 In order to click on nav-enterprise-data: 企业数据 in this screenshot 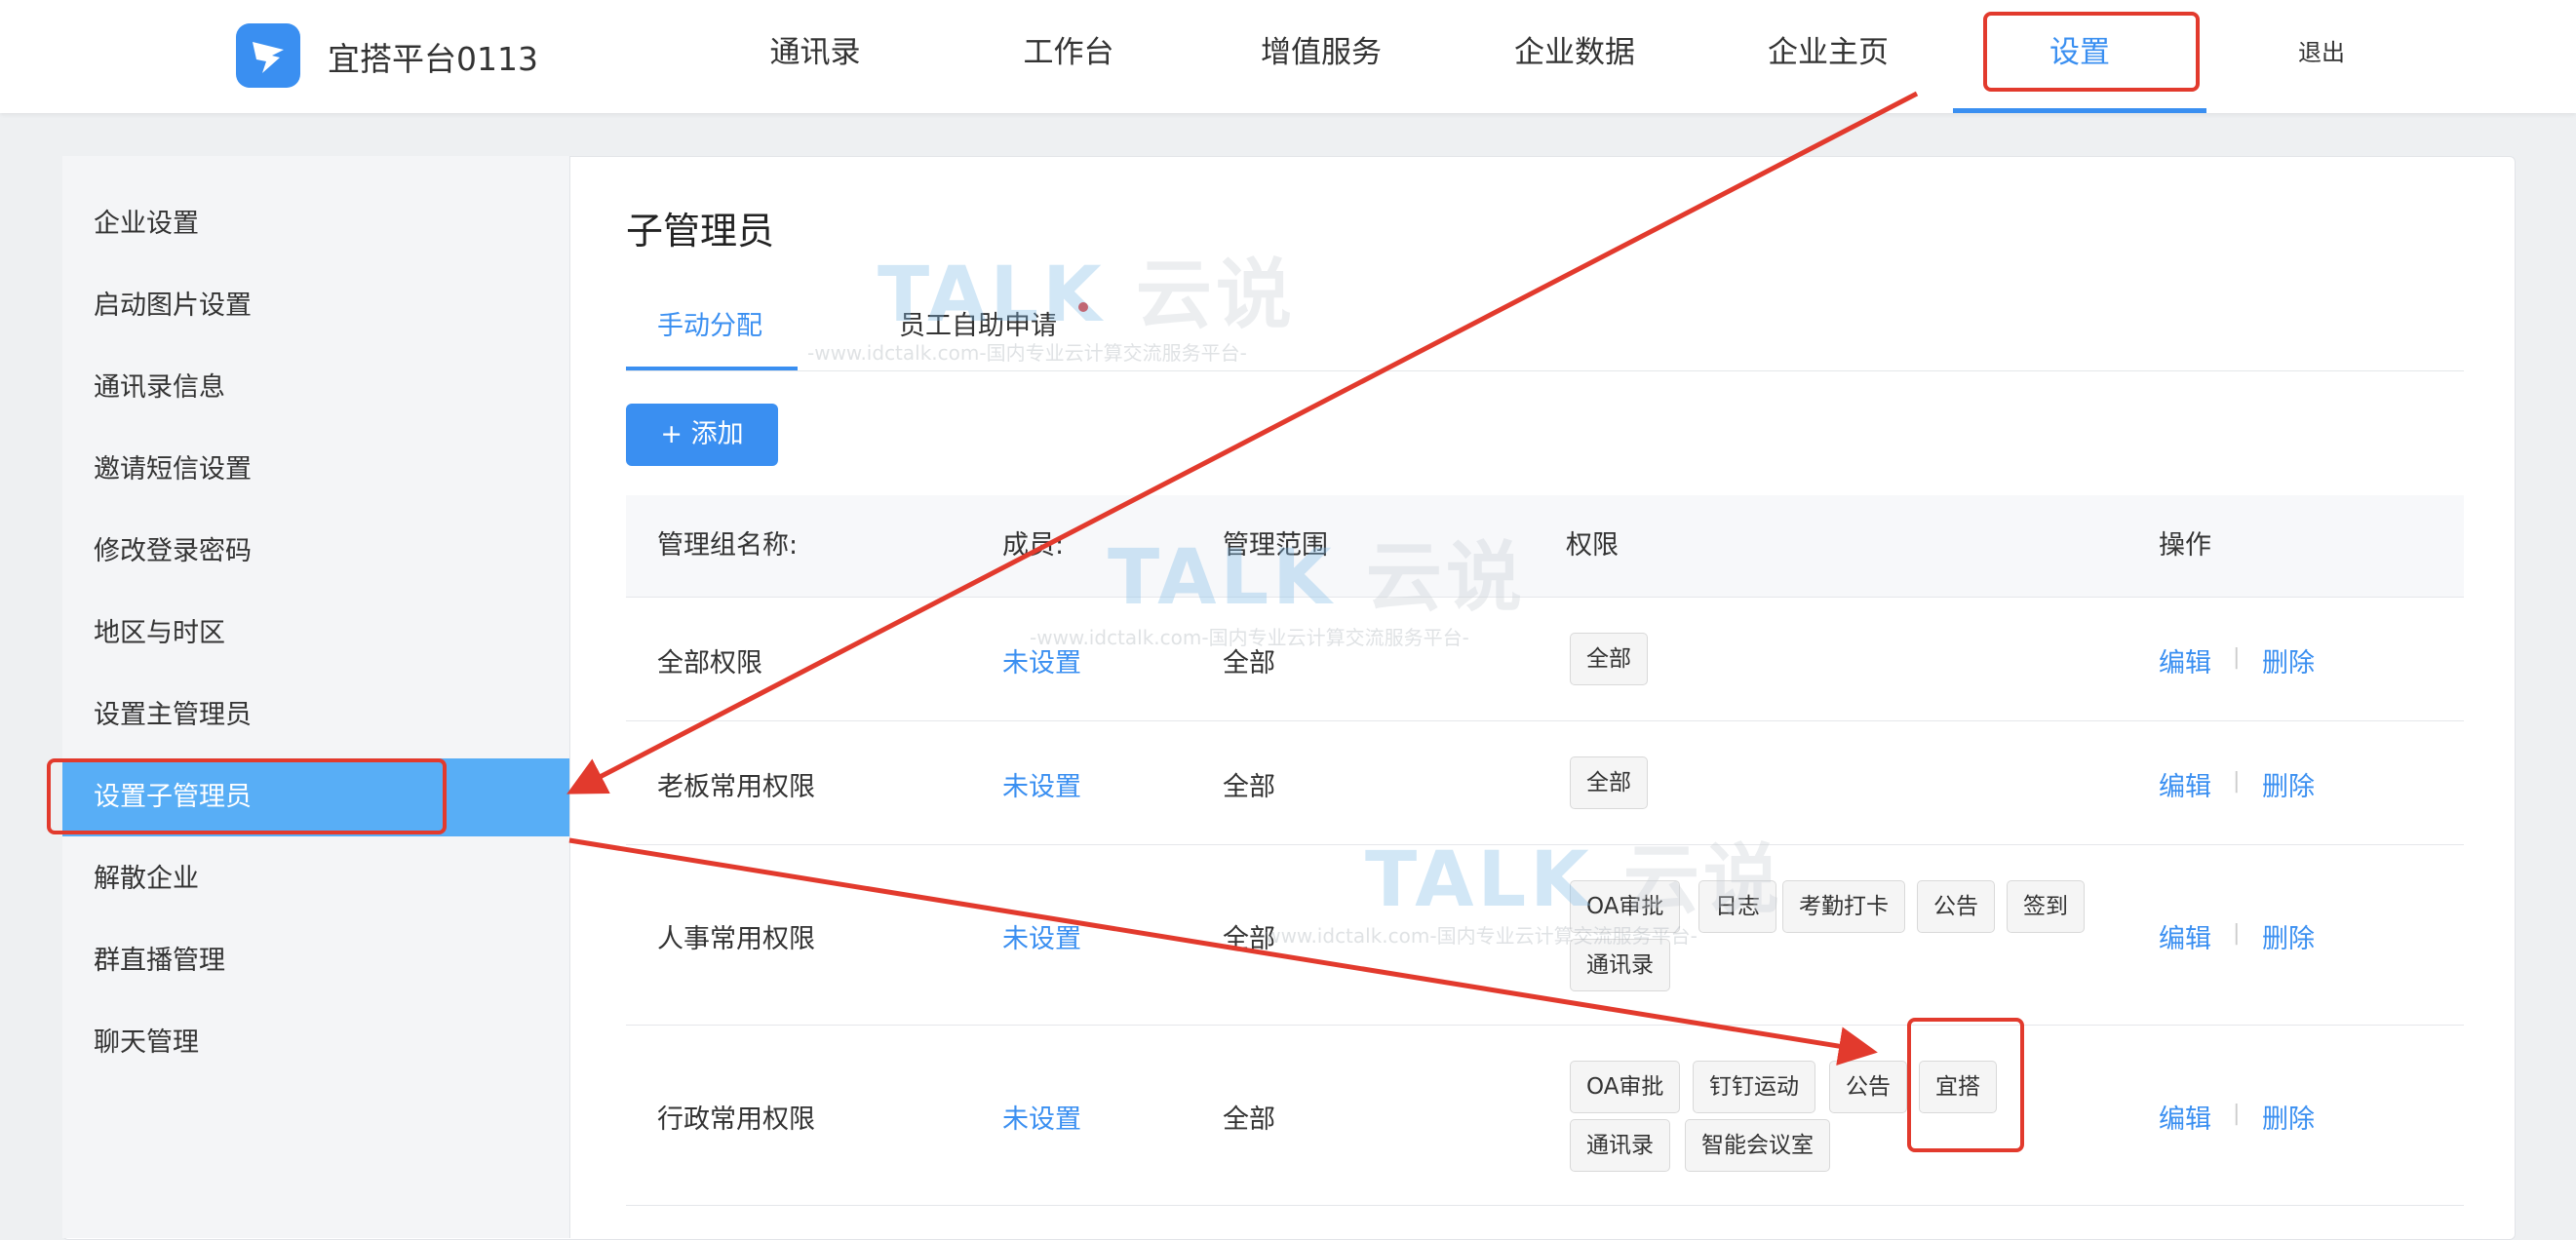, I will do `click(1574, 55)`.